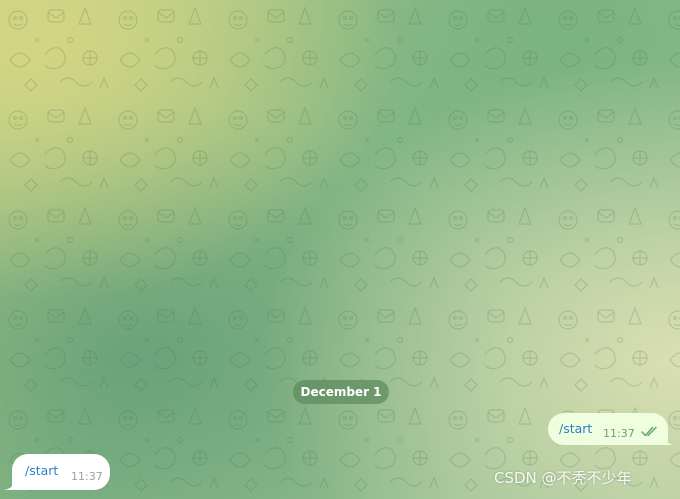 The width and height of the screenshot is (680, 499). Describe the element at coordinates (650, 433) in the screenshot. I see `read-double-check-icon` at that location.